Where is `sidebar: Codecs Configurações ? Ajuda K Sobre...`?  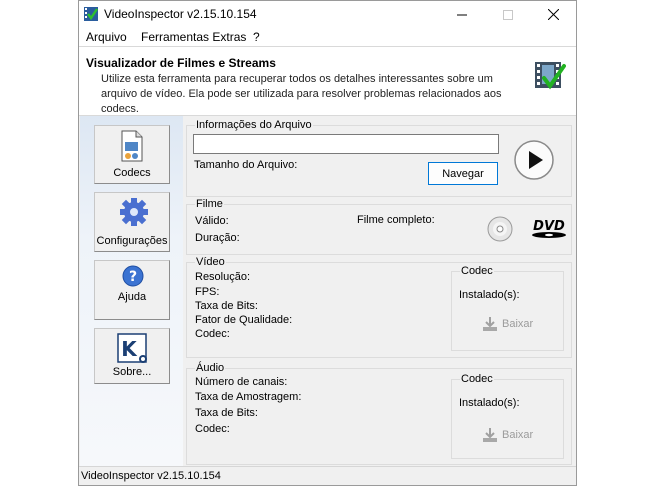
sidebar: Codecs Configurações ? Ajuda K Sobre... is located at coordinates (131, 291).